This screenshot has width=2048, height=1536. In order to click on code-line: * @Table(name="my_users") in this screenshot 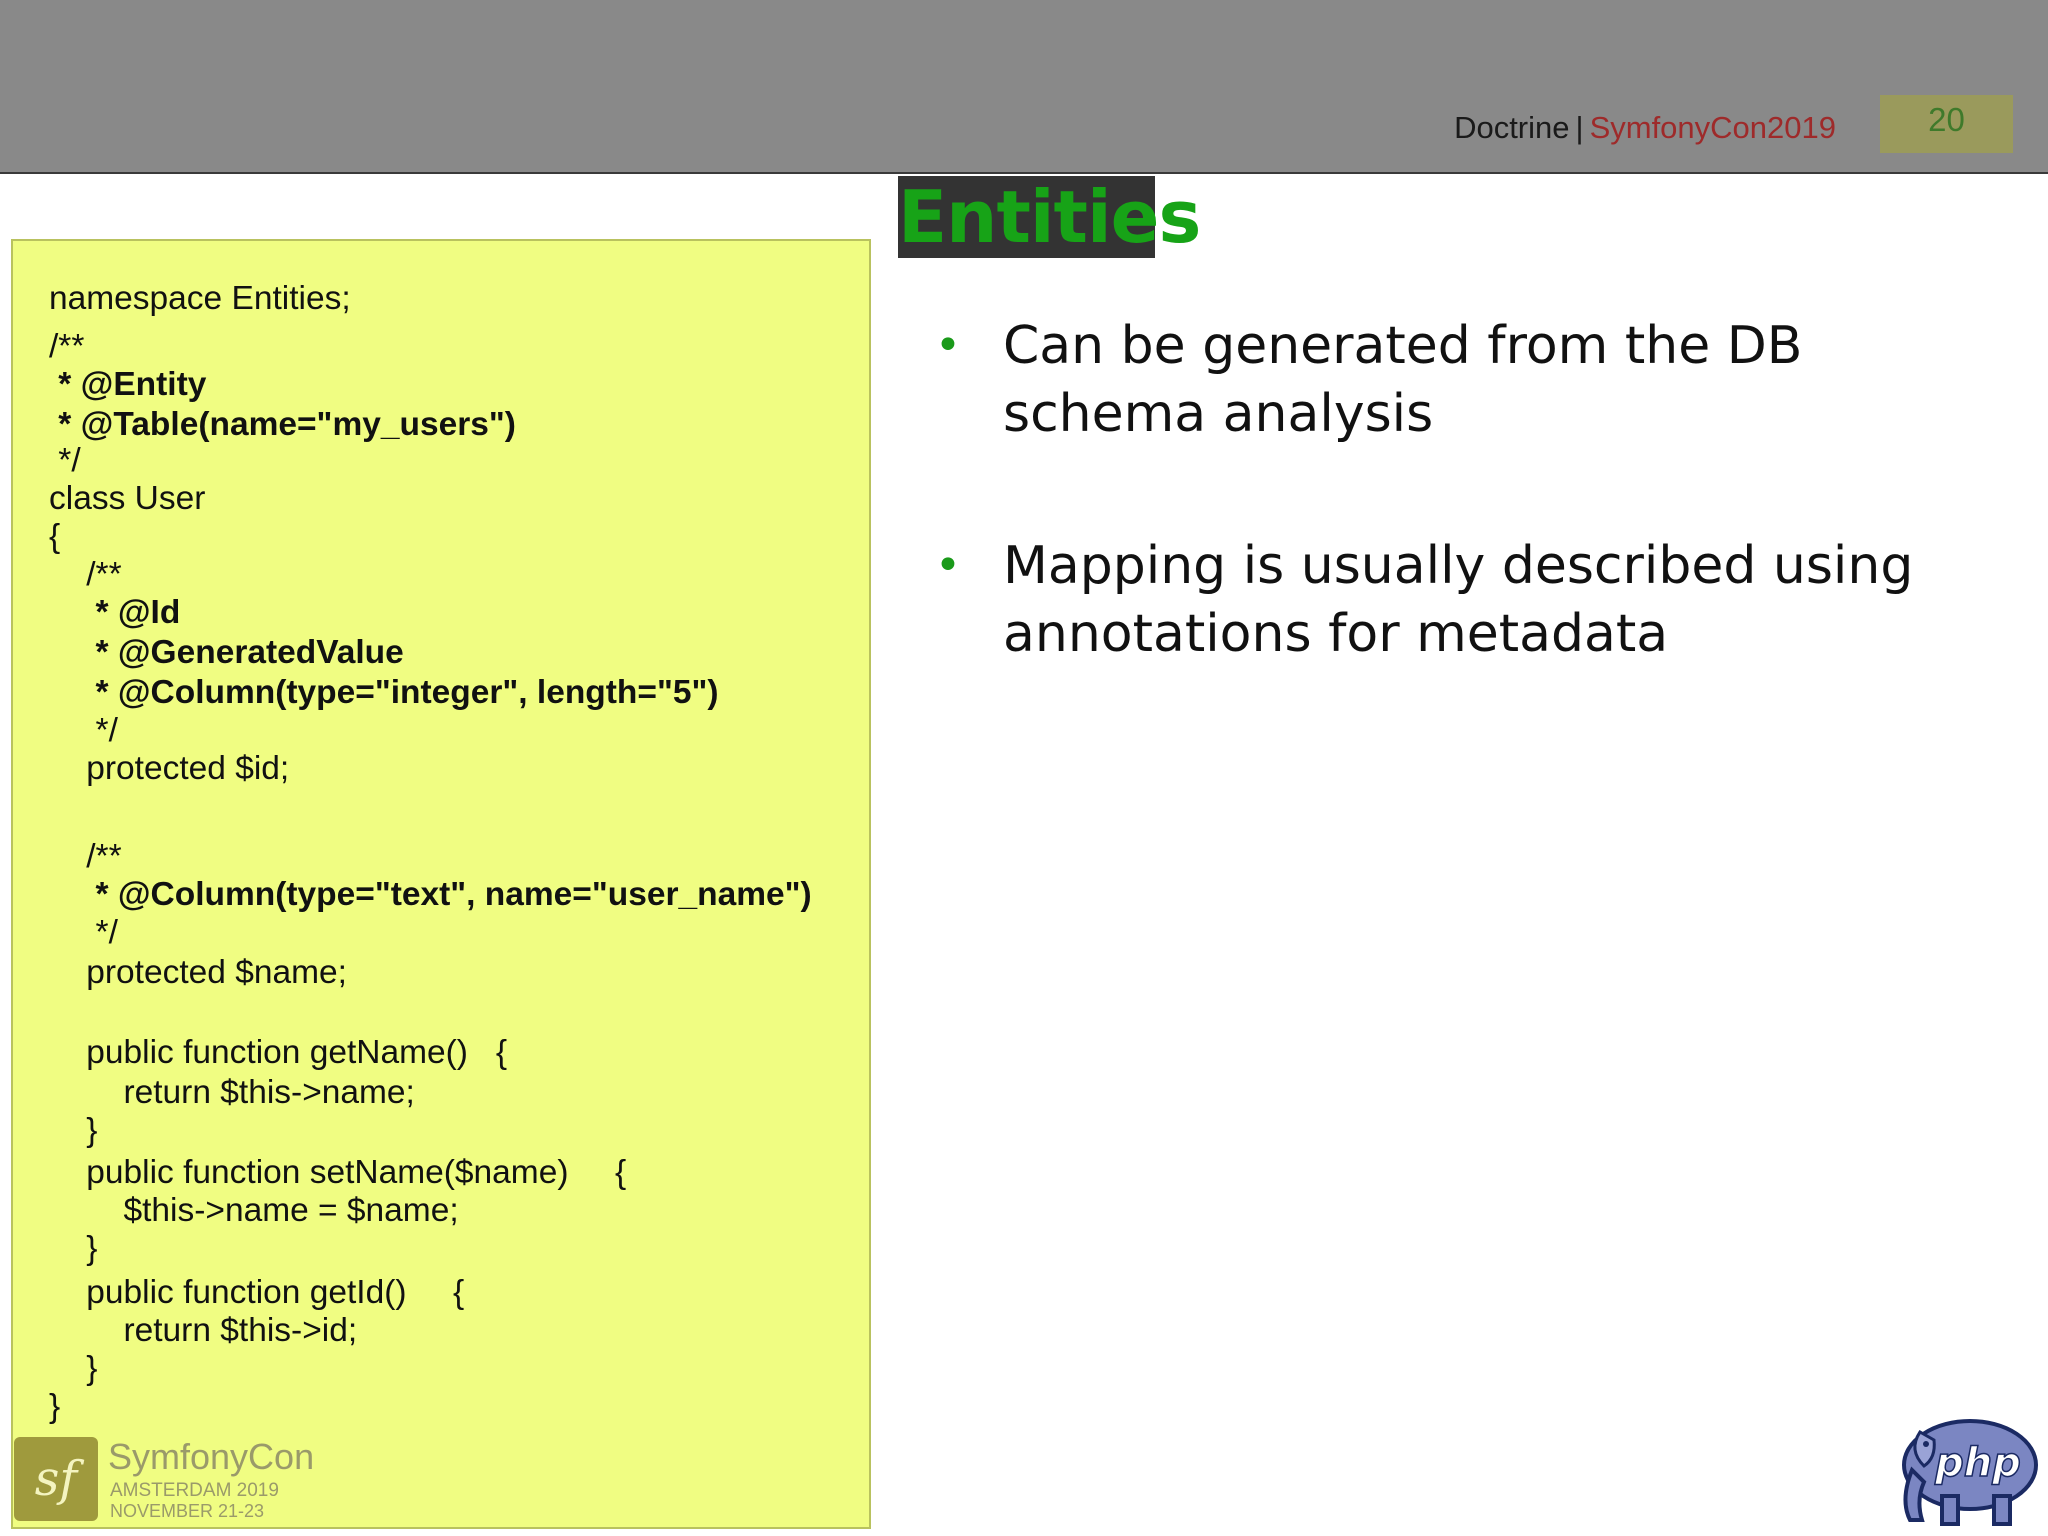, I will do `click(282, 424)`.